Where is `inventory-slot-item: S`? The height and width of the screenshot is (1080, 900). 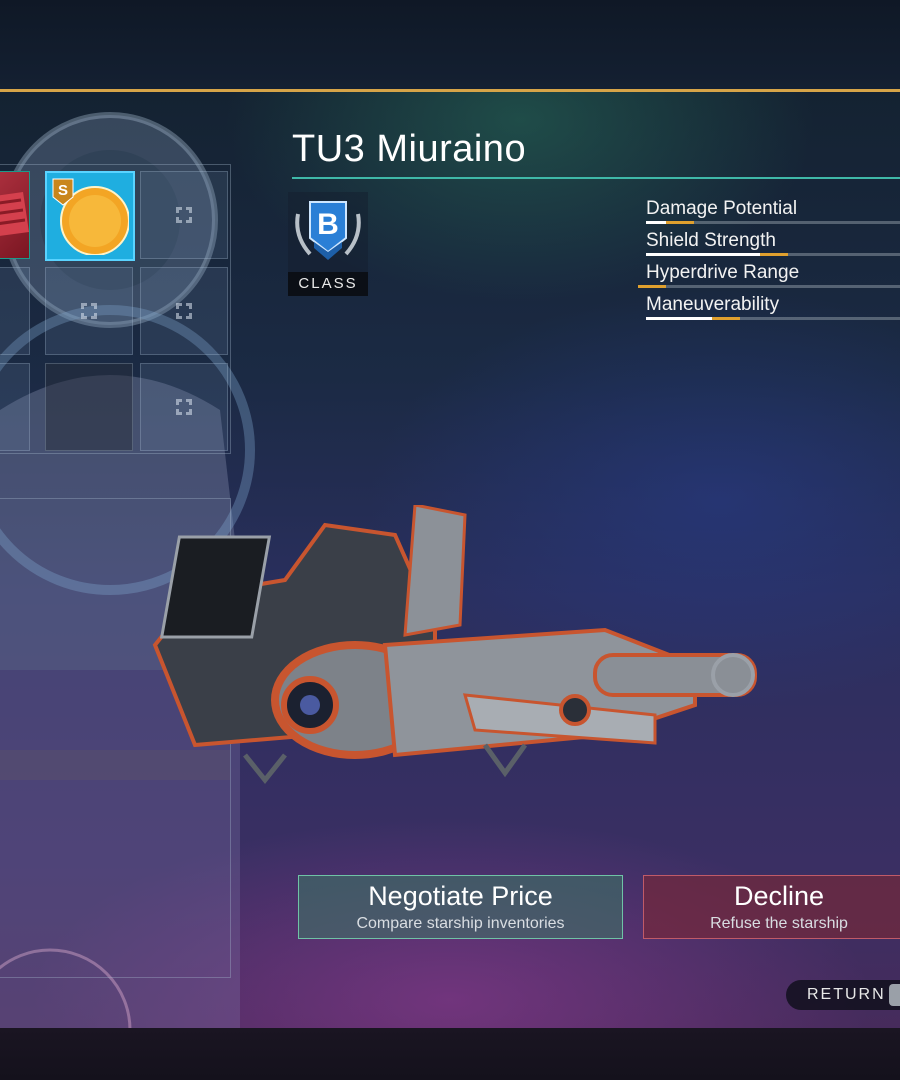
inventory-slot-item: S is located at coordinates (90, 216).